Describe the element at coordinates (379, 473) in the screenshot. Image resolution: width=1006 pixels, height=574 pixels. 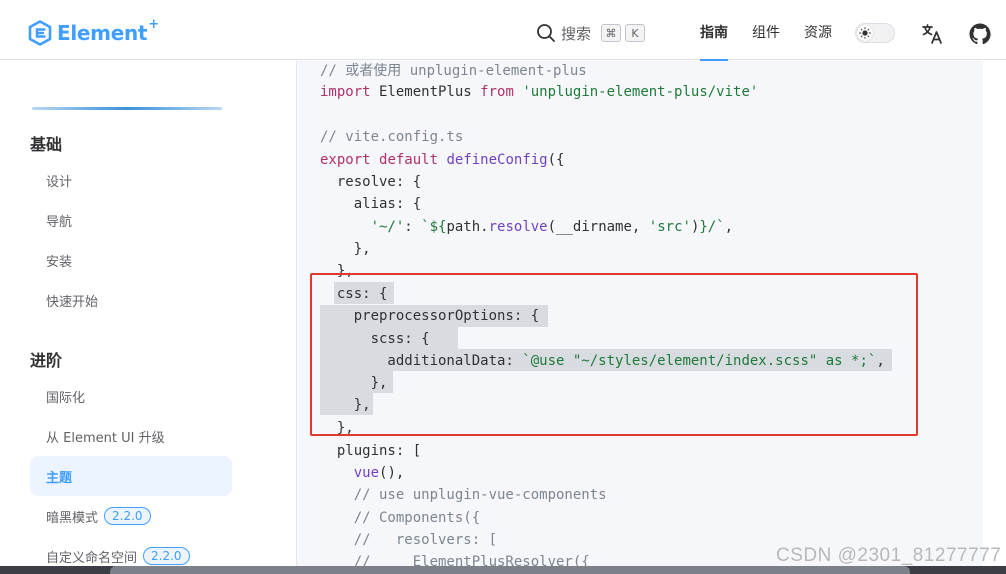
I see `code-line: vue(),` at that location.